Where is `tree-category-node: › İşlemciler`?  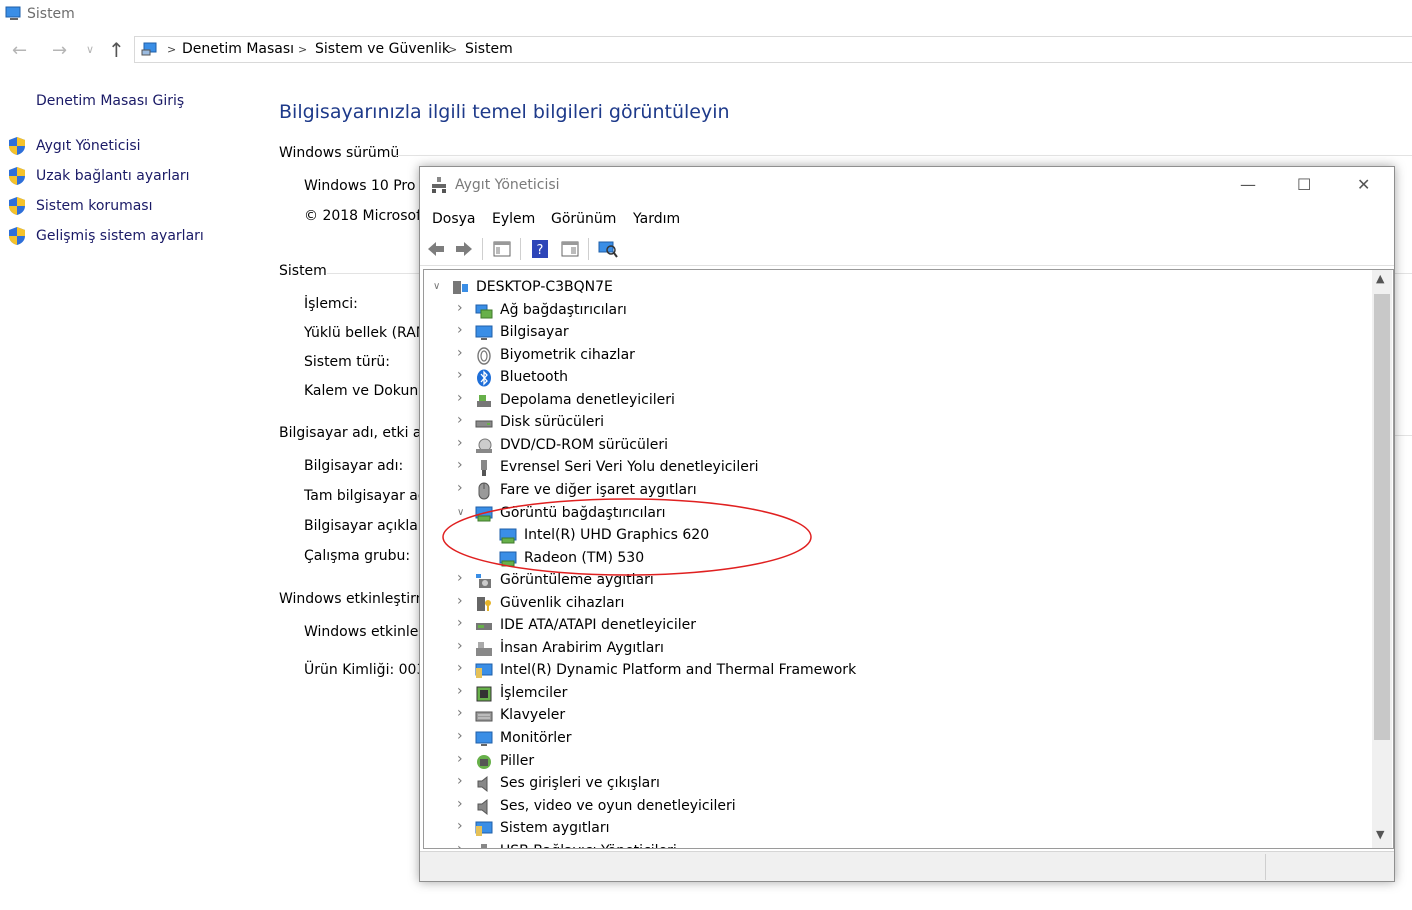 tree-category-node: › İşlemciler is located at coordinates (894, 694).